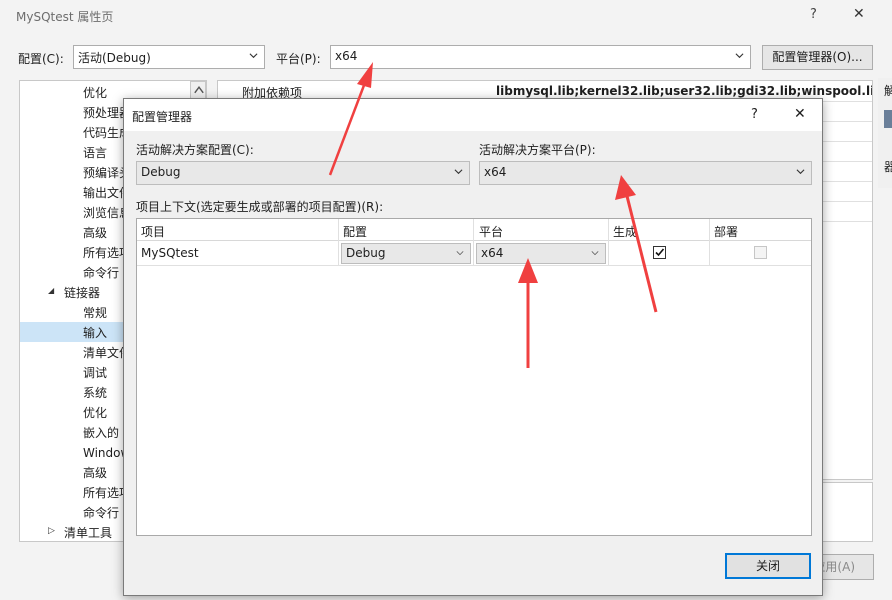 Image resolution: width=892 pixels, height=600 pixels. I want to click on arrow-to-row-platform, so click(528, 313).